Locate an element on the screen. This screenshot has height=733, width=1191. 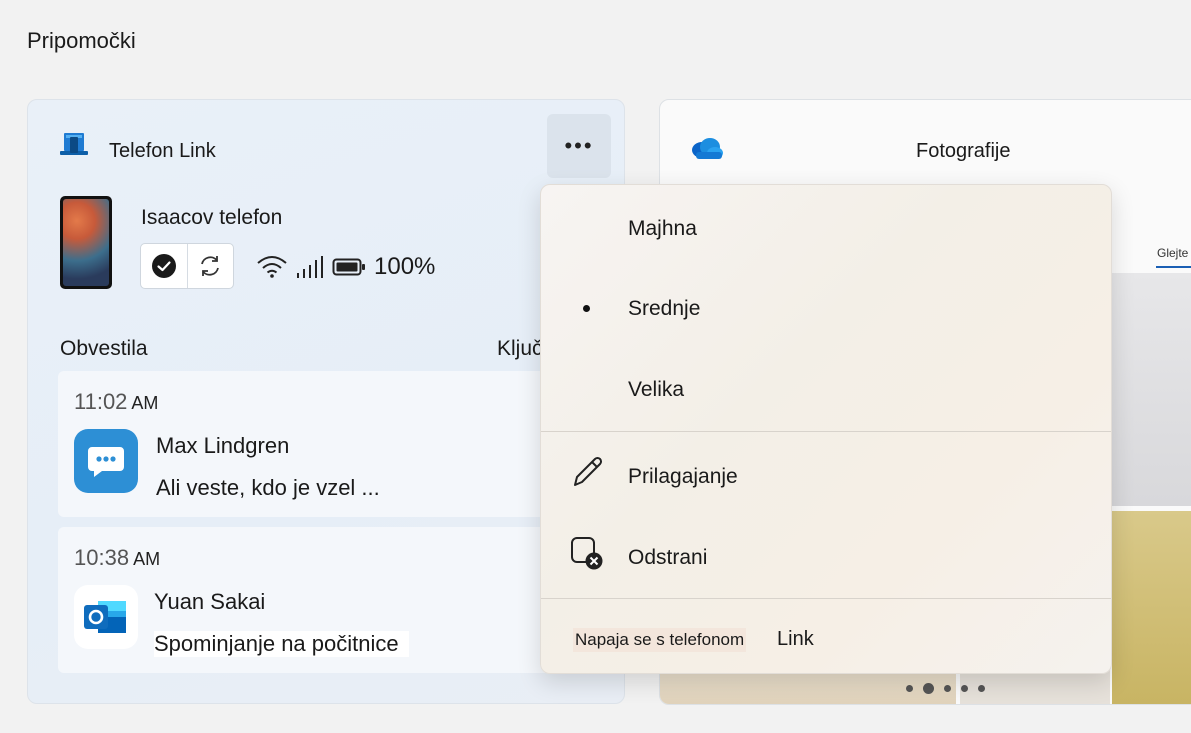
notification-sender: Max Lindgren is located at coordinates (223, 445).